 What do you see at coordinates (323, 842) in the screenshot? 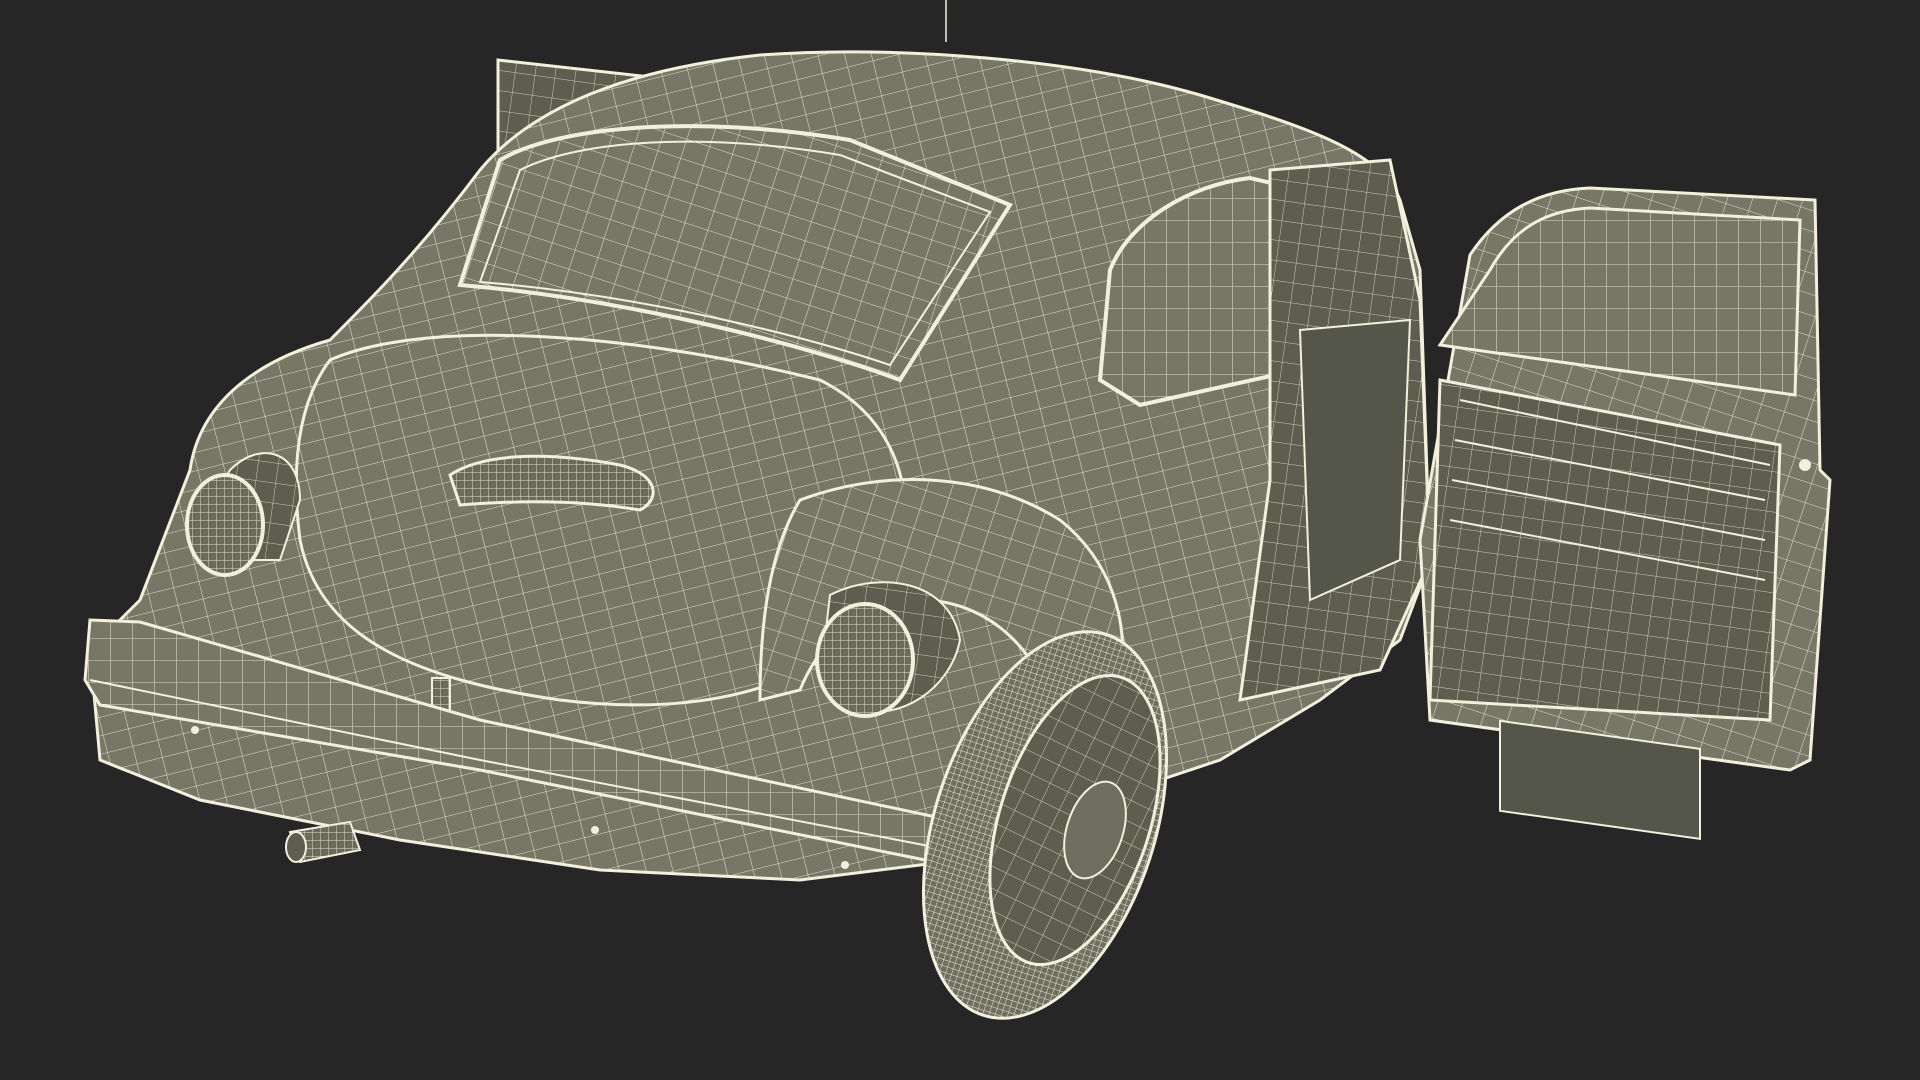
I see `exhaust-pipe` at bounding box center [323, 842].